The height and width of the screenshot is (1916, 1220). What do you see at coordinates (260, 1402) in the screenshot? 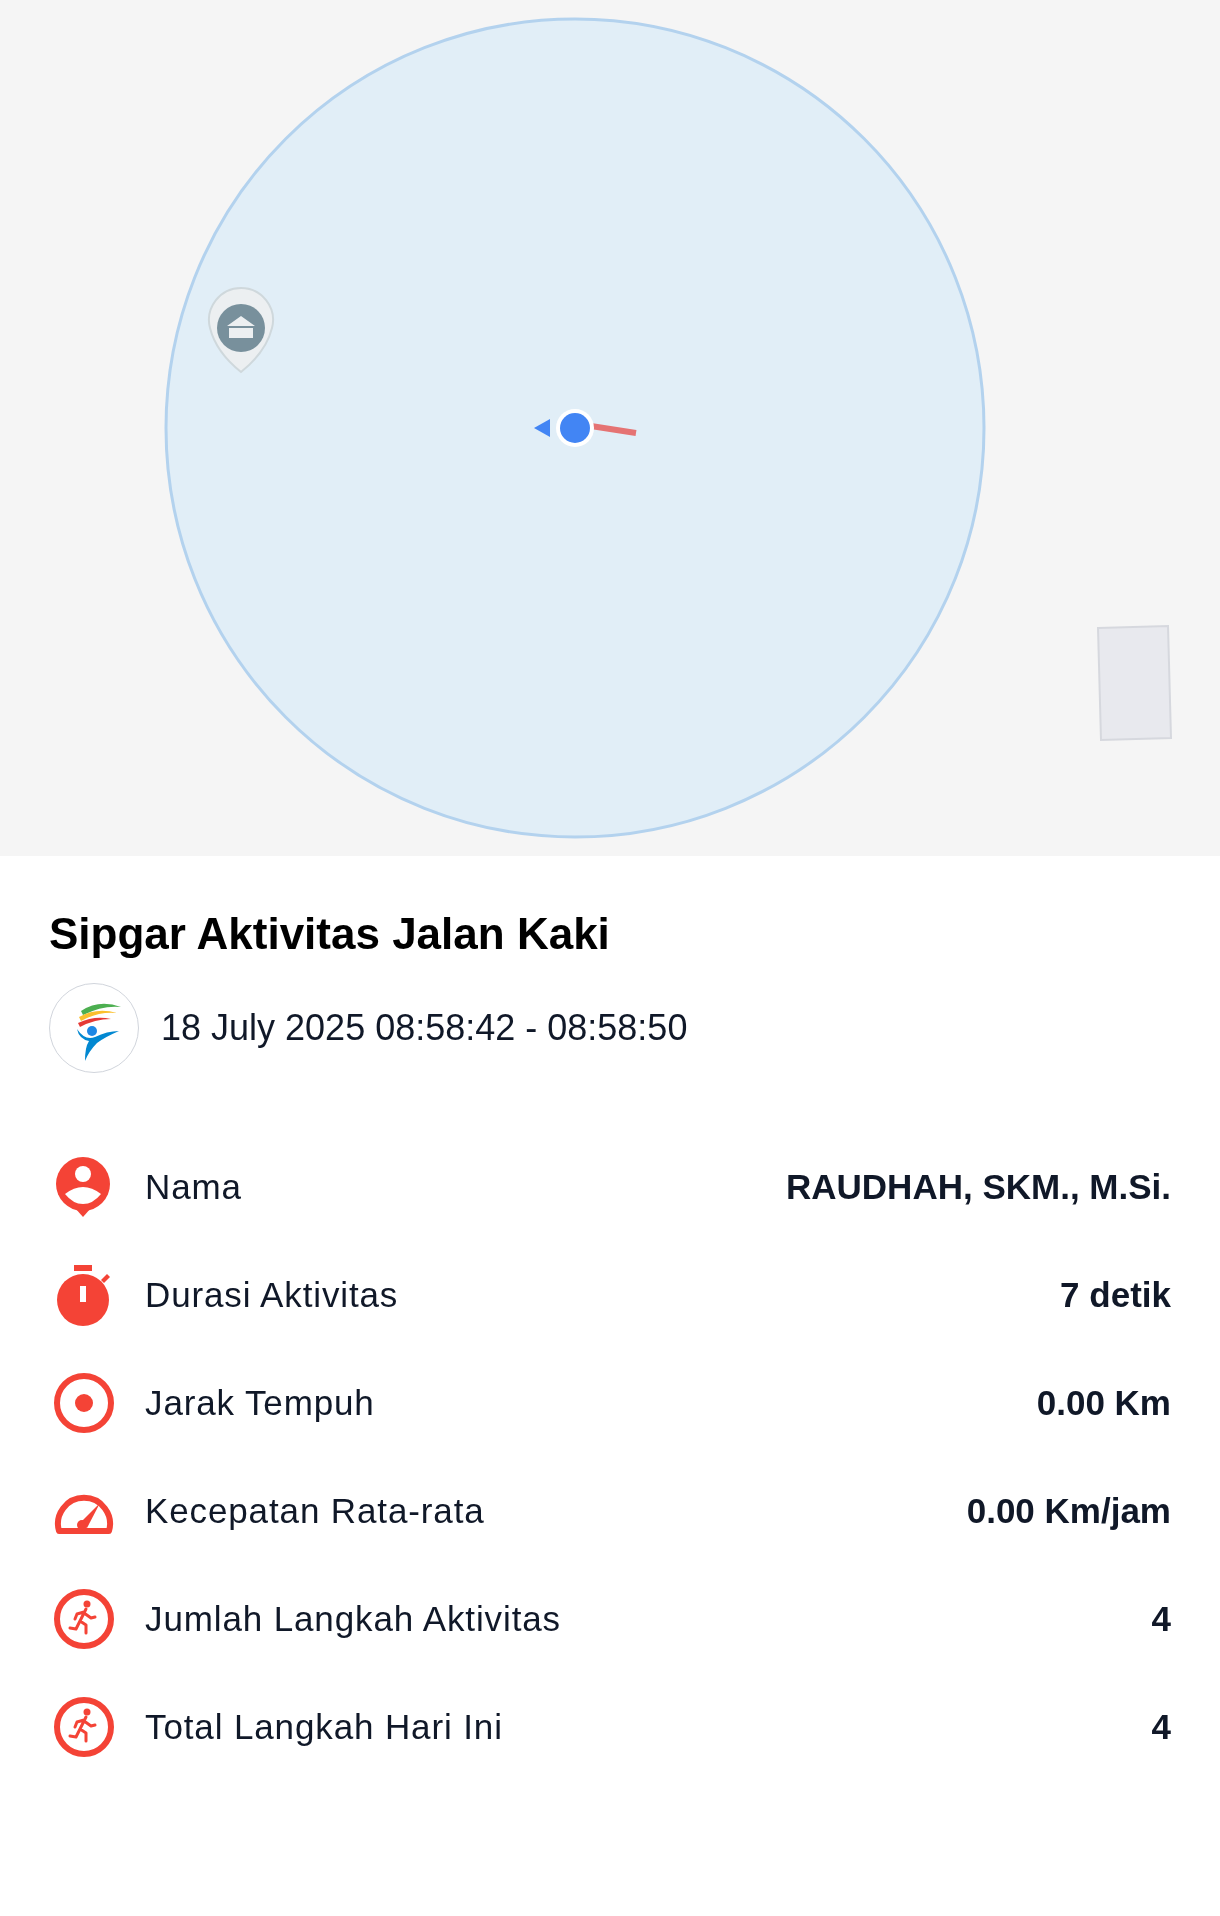
I see `stat-label: Jarak Tempuh` at bounding box center [260, 1402].